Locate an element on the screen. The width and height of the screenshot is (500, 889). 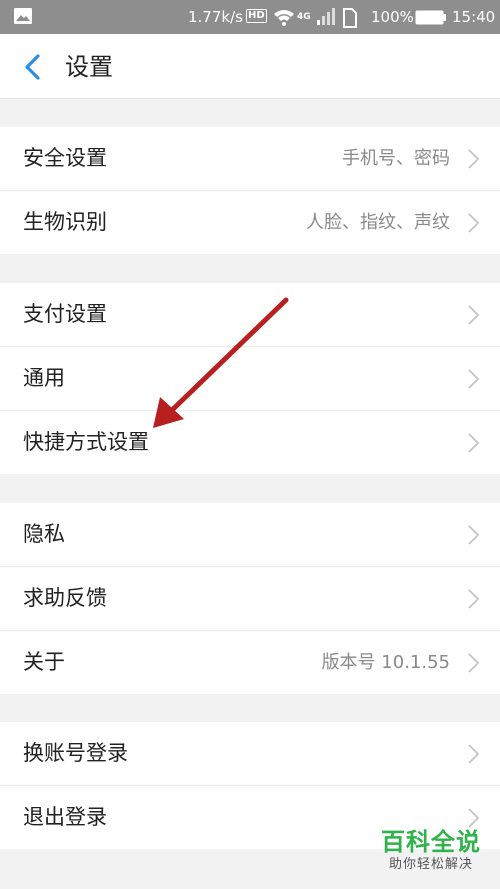
page-title: 设置 is located at coordinates (89, 67).